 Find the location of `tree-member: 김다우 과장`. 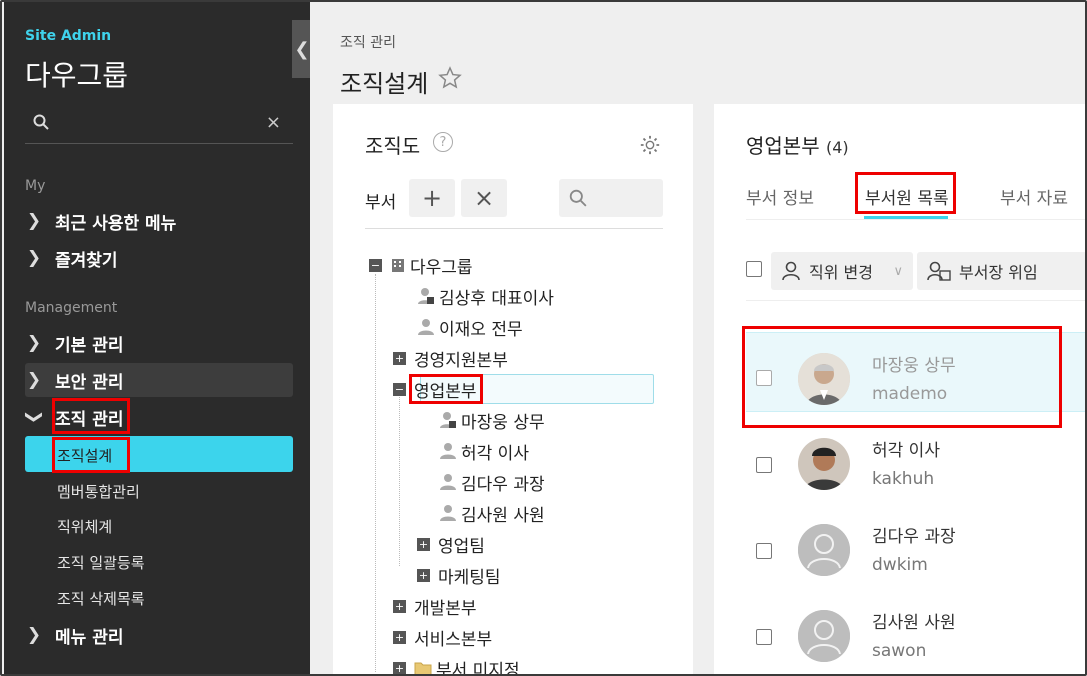

tree-member: 김다우 과장 is located at coordinates (492, 482).